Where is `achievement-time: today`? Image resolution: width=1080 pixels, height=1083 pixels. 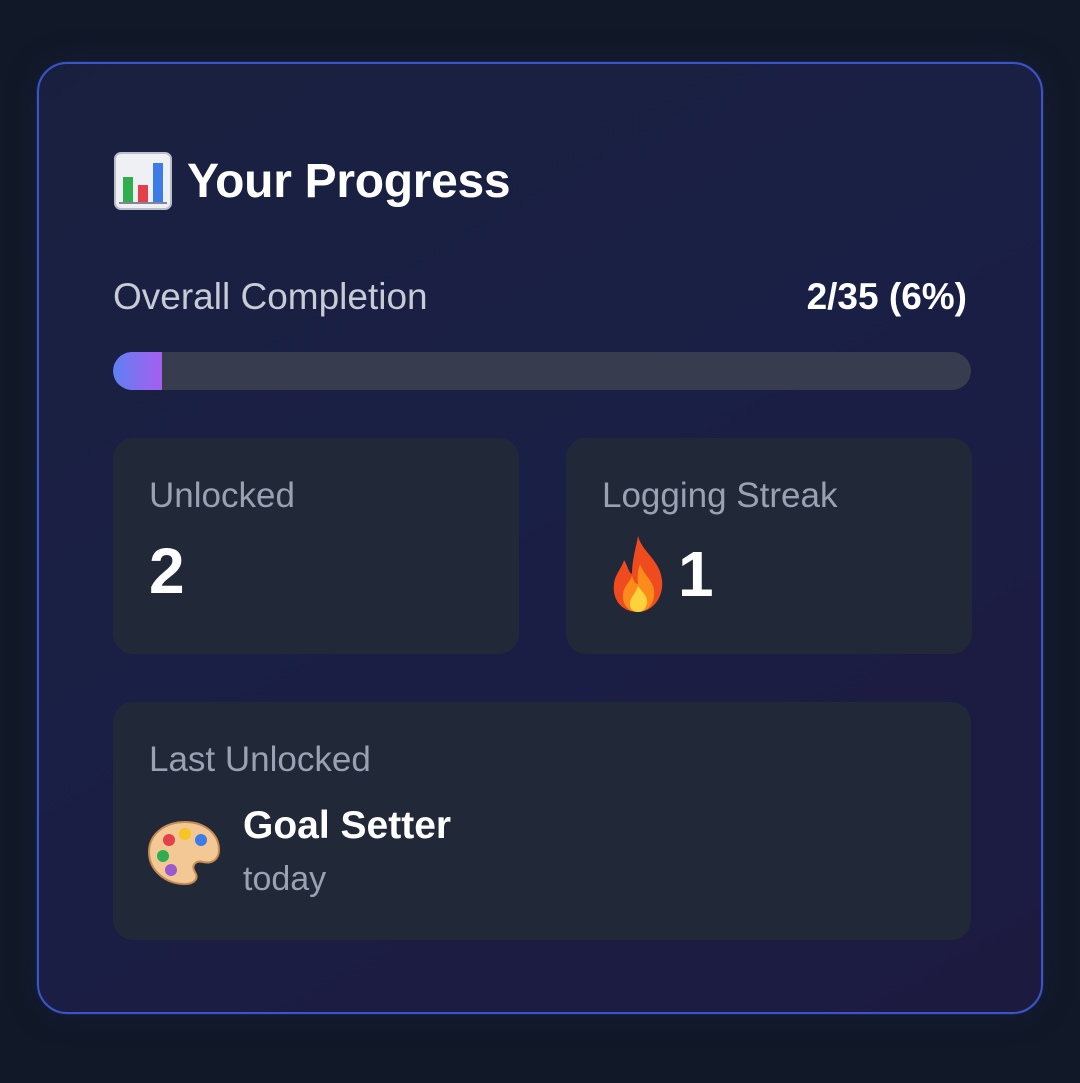
achievement-time: today is located at coordinates (285, 879).